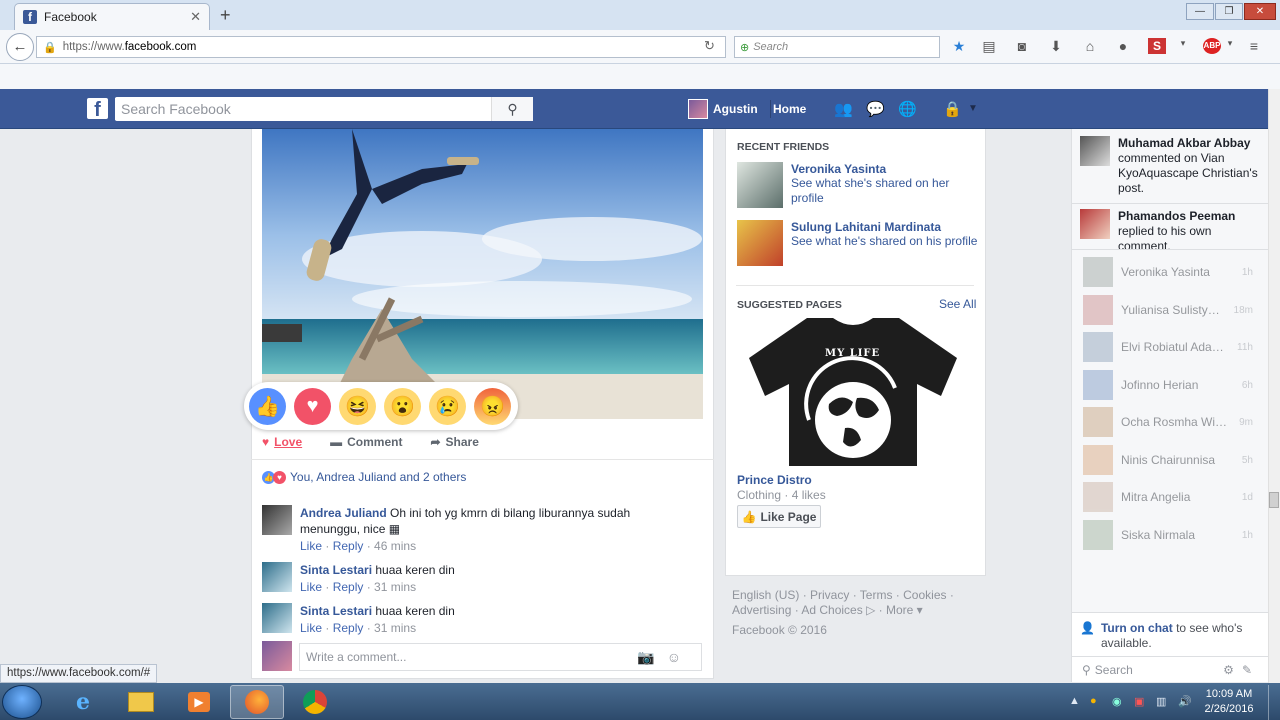 The width and height of the screenshot is (1280, 720). What do you see at coordinates (1074, 701) in the screenshot?
I see `show-hidden-icons-icon: ▲` at bounding box center [1074, 701].